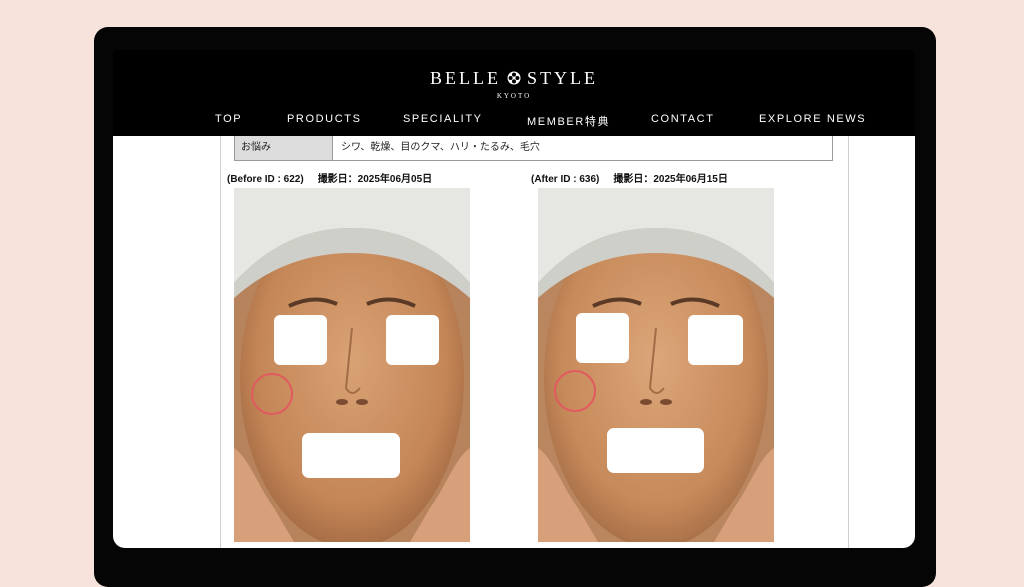 The height and width of the screenshot is (587, 1024). What do you see at coordinates (565, 179) in the screenshot?
I see `after-id: (After ID : 636)` at bounding box center [565, 179].